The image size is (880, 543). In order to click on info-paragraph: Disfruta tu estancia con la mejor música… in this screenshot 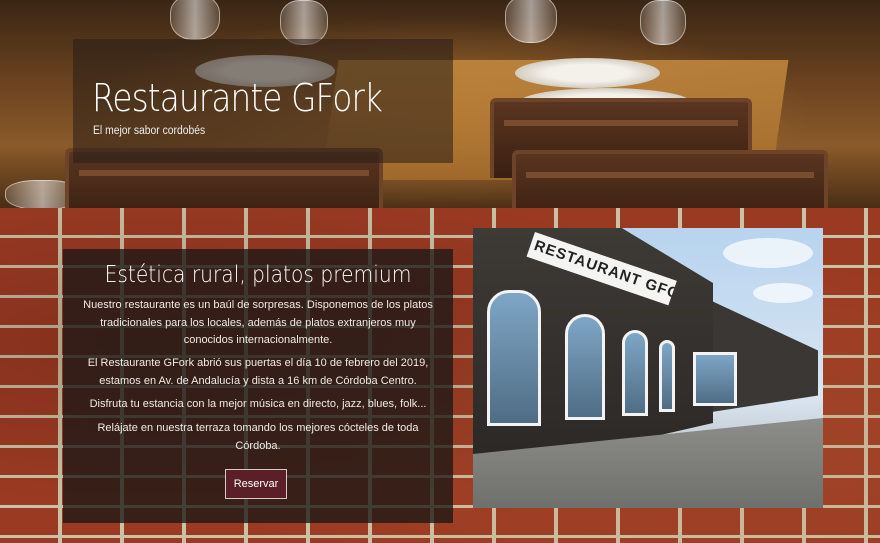, I will do `click(258, 404)`.